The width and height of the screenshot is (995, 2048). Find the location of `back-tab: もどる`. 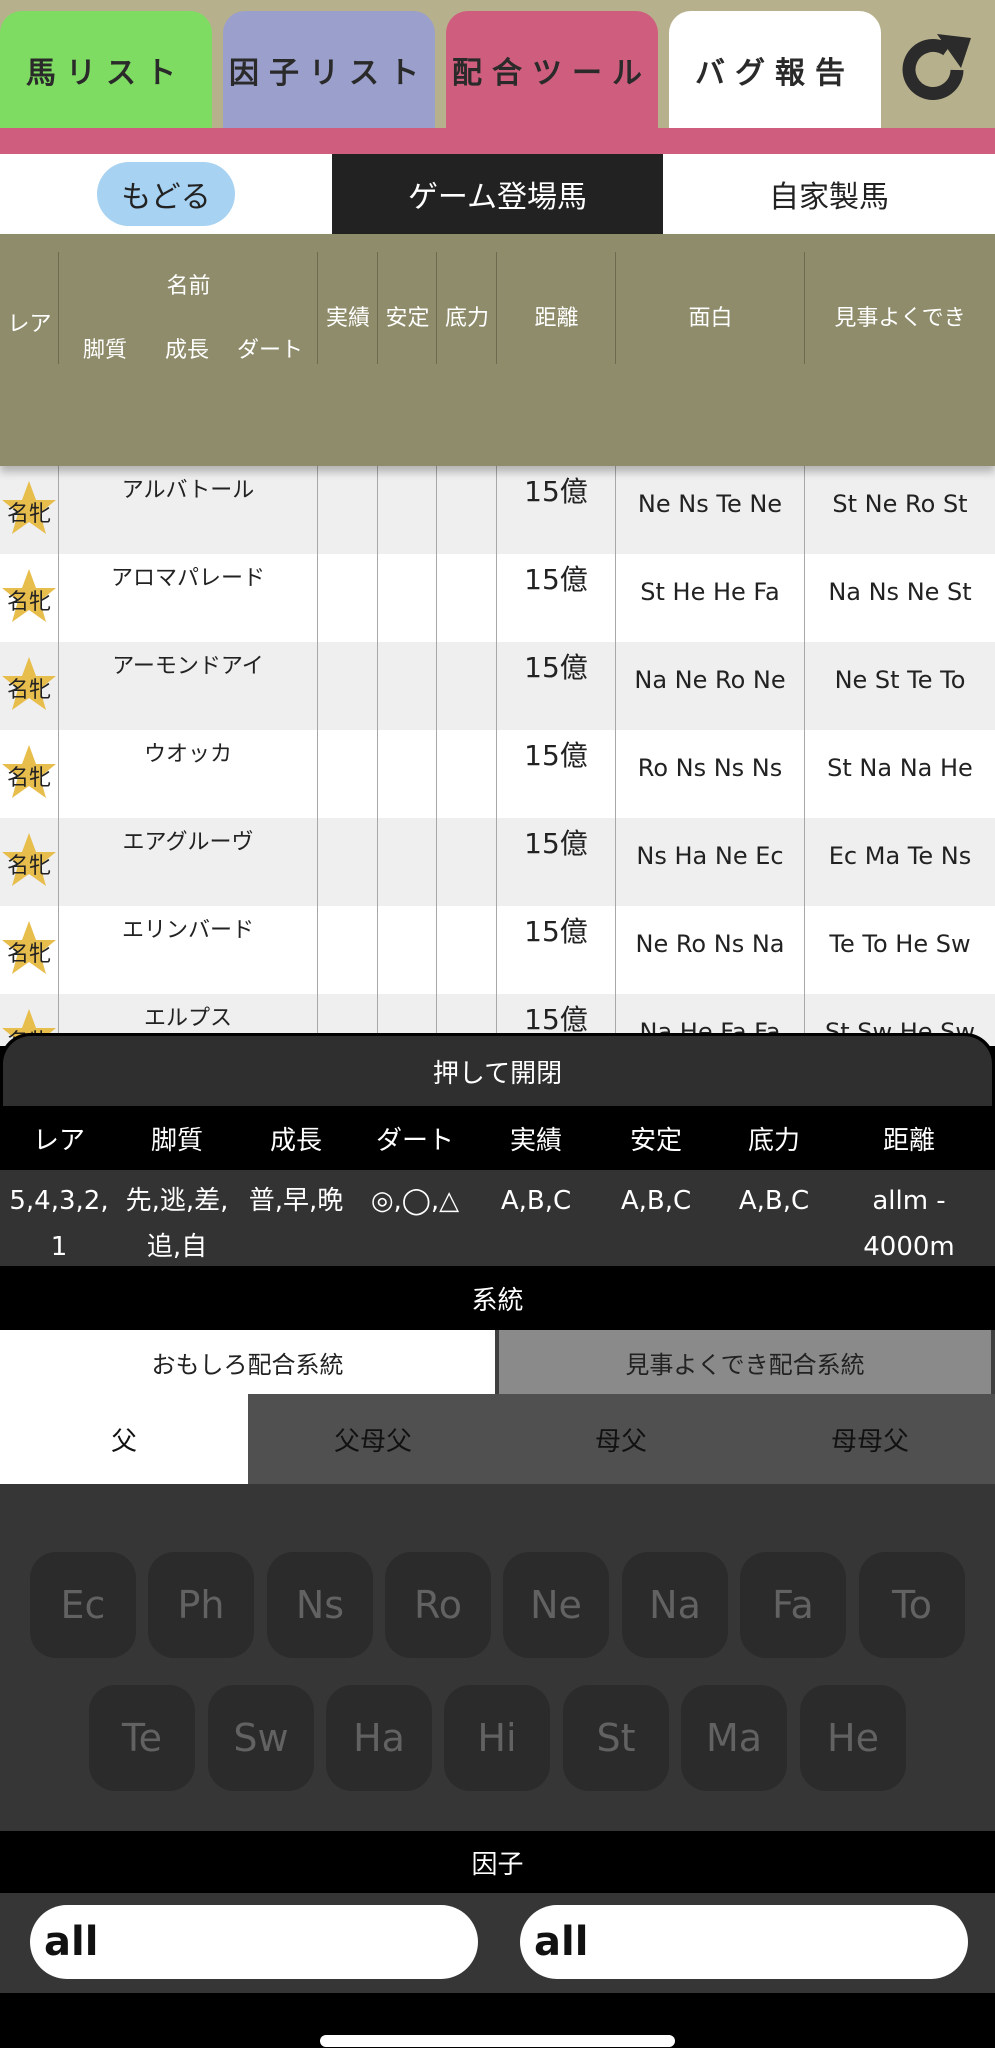

back-tab: もどる is located at coordinates (166, 194).